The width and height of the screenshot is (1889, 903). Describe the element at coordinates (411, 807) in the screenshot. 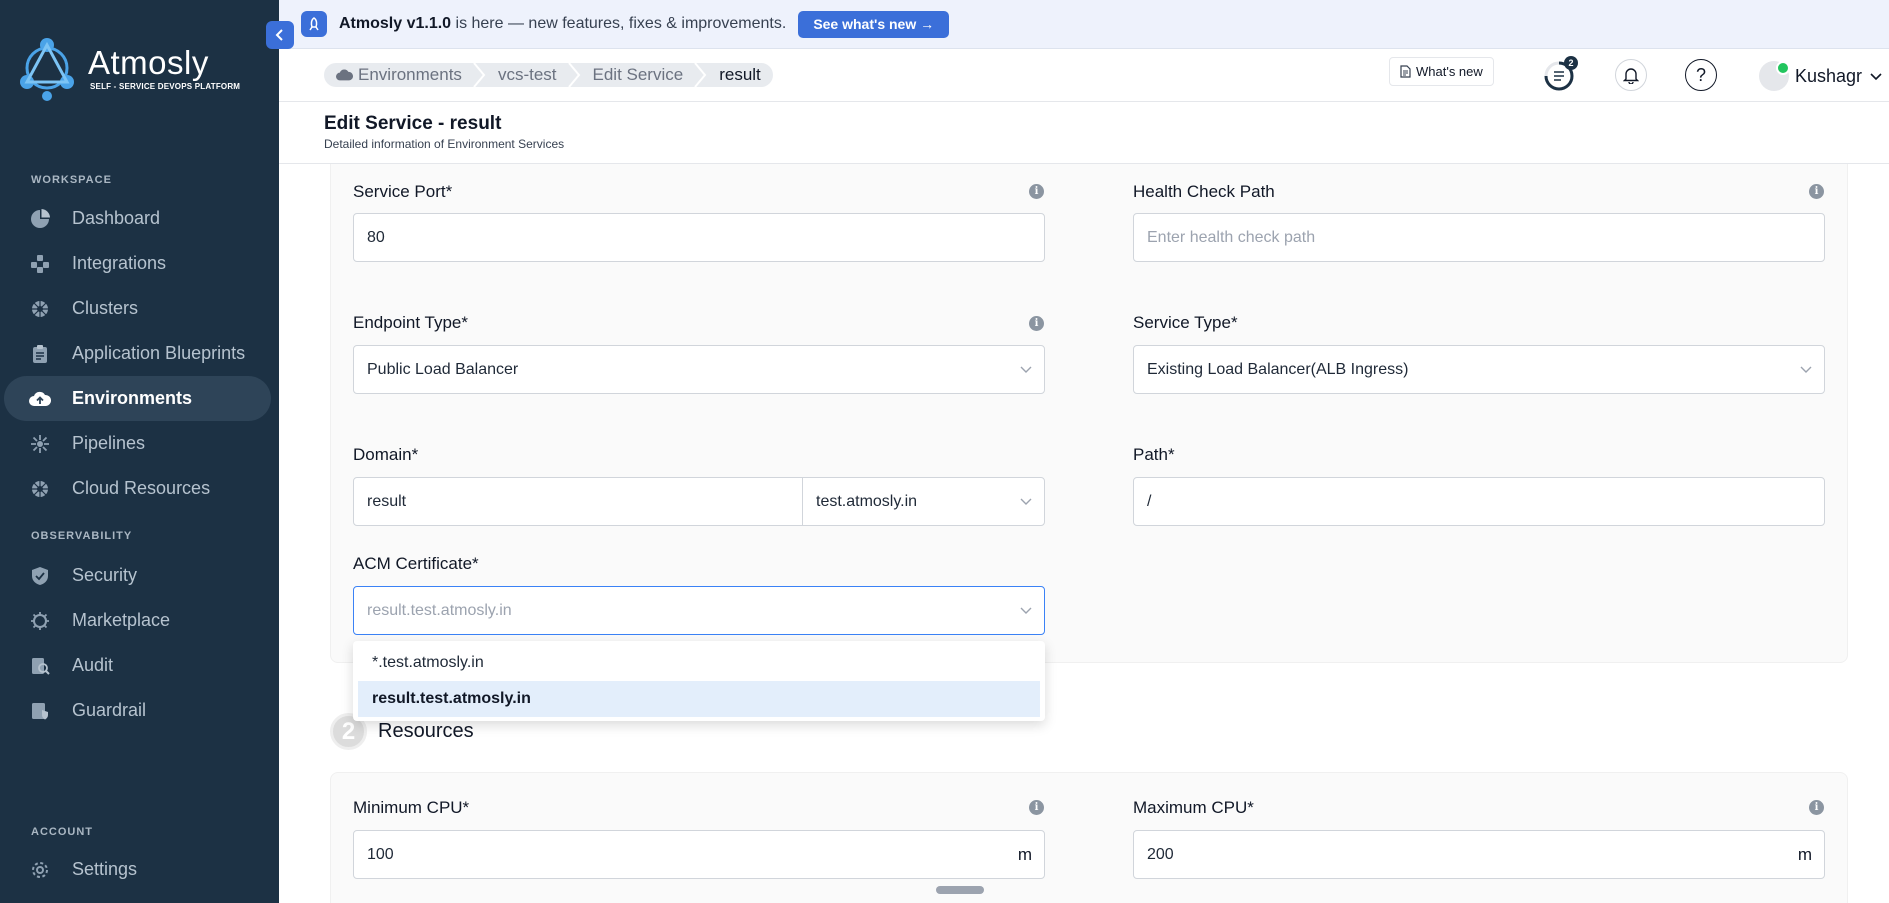

I see `minimum-cpu-label: Minimum CPU*` at that location.